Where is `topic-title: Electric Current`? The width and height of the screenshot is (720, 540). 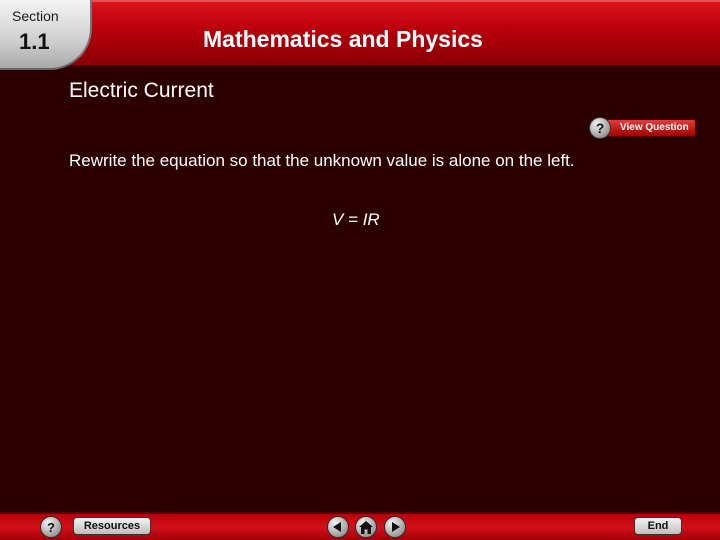
topic-title: Electric Current is located at coordinates (141, 90).